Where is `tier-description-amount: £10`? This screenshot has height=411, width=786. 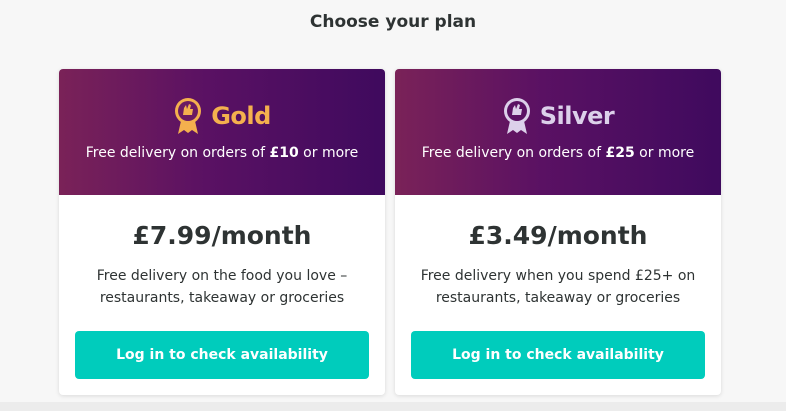 tier-description-amount: £10 is located at coordinates (284, 153).